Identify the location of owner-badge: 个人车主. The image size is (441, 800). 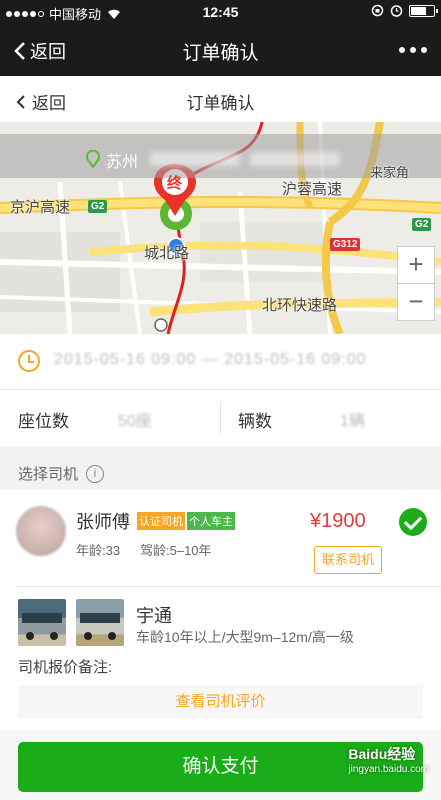
(211, 521).